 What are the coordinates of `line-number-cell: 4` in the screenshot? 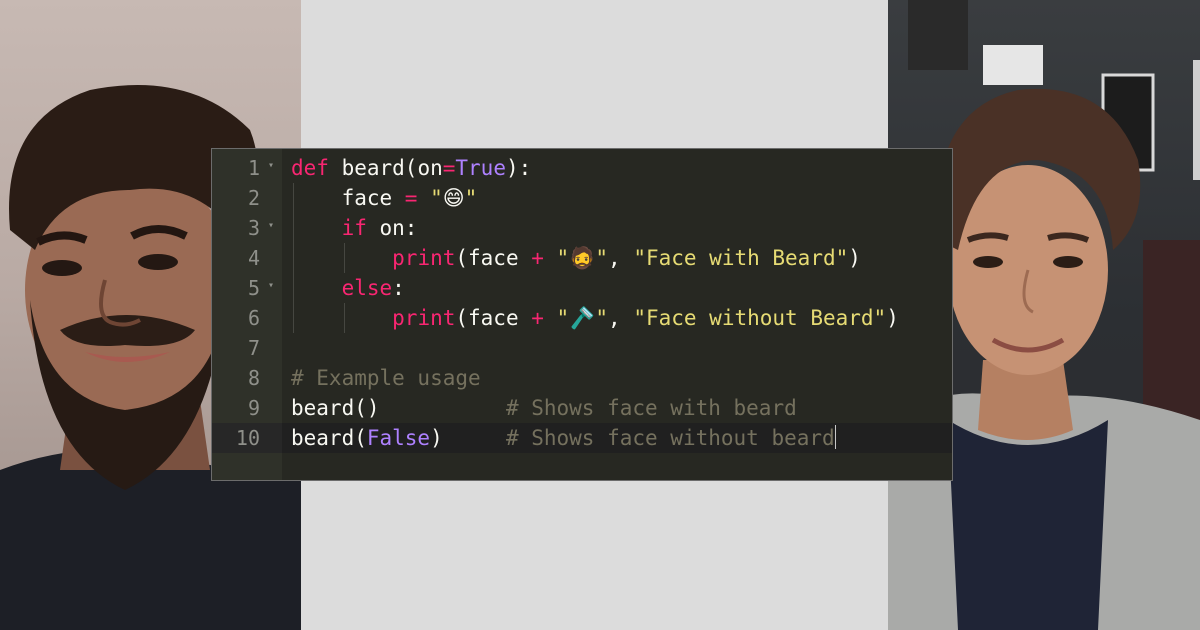 It's located at (247, 258).